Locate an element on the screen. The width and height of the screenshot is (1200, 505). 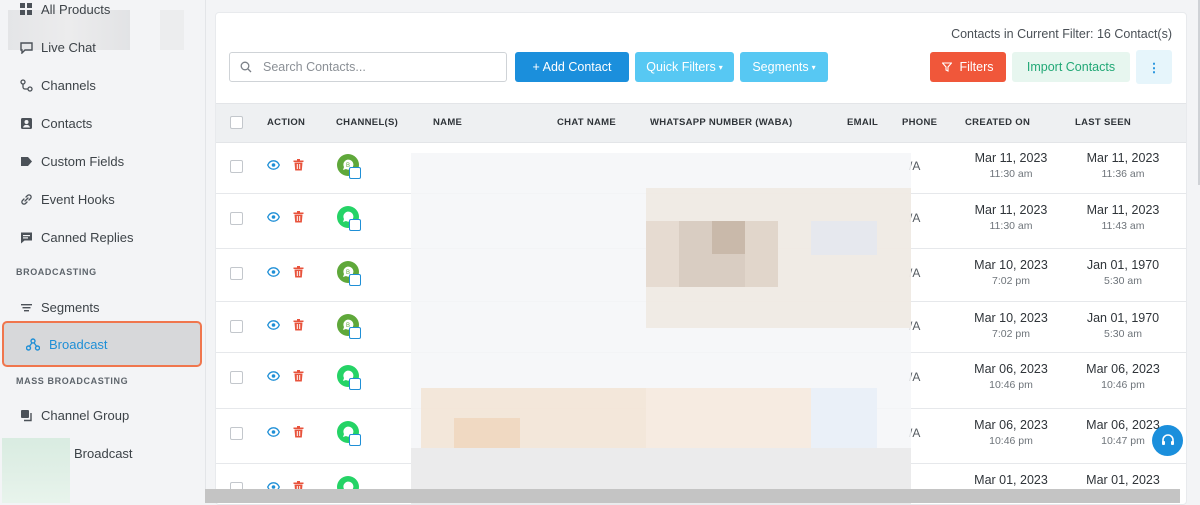
search-input is located at coordinates (373, 67).